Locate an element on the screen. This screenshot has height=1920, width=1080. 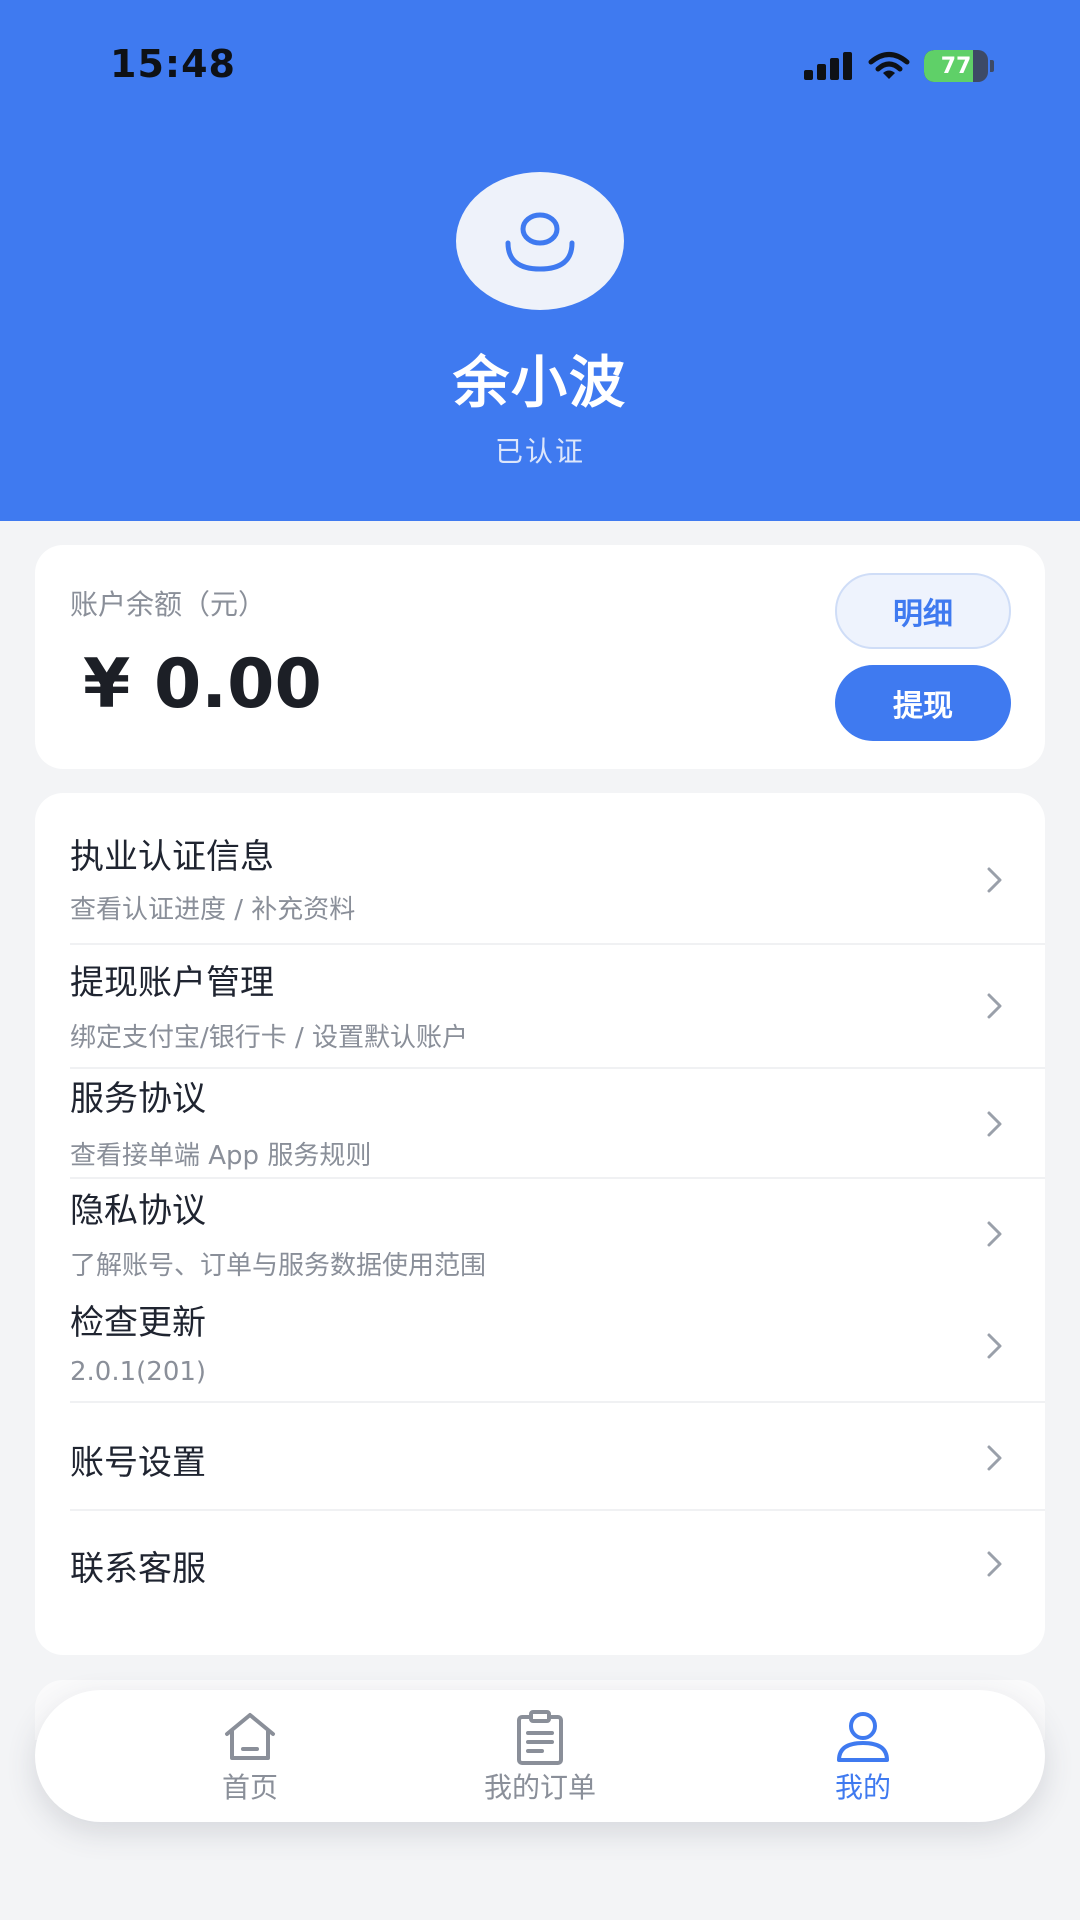
menu-item-title: 提现账户管理 is located at coordinates (172, 983).